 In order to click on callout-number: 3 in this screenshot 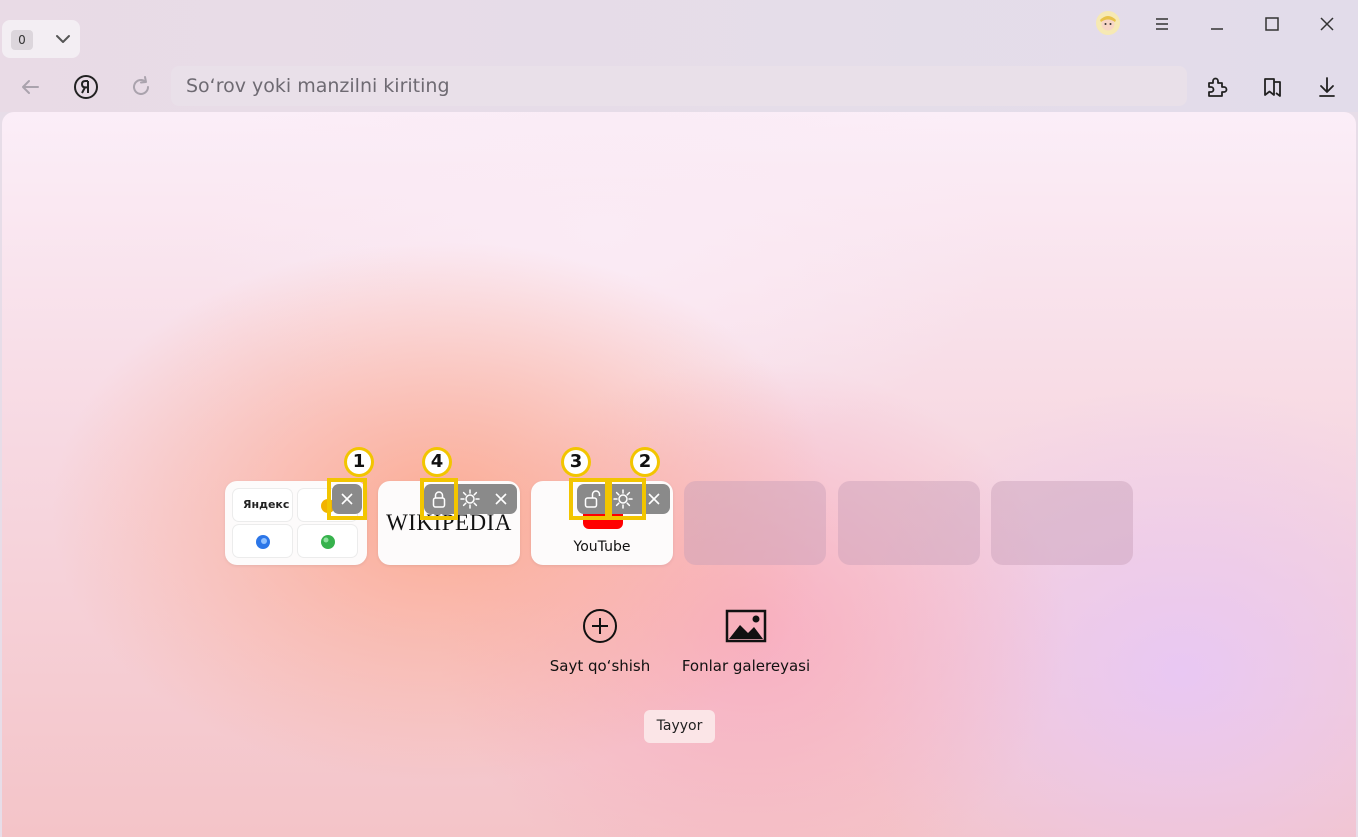, I will do `click(576, 462)`.